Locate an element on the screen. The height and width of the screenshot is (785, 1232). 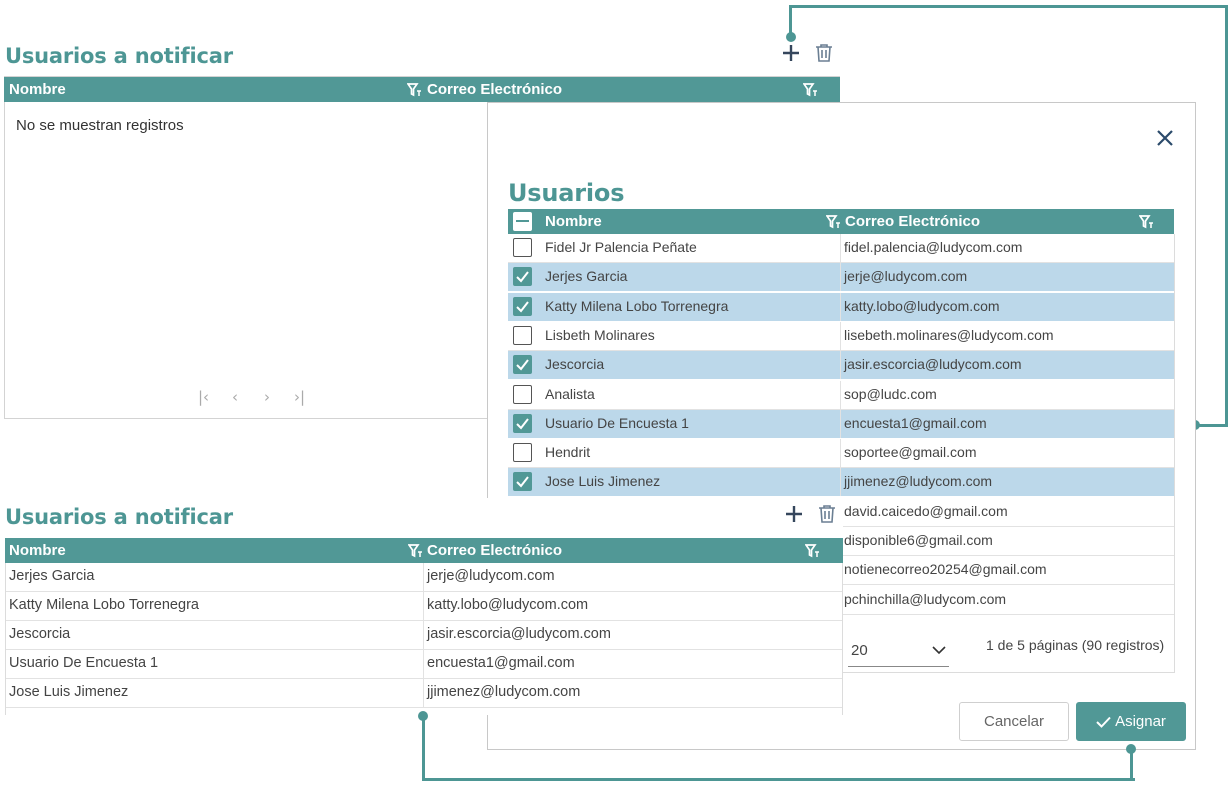
cell-correo: soportee@gmail.com is located at coordinates (910, 452).